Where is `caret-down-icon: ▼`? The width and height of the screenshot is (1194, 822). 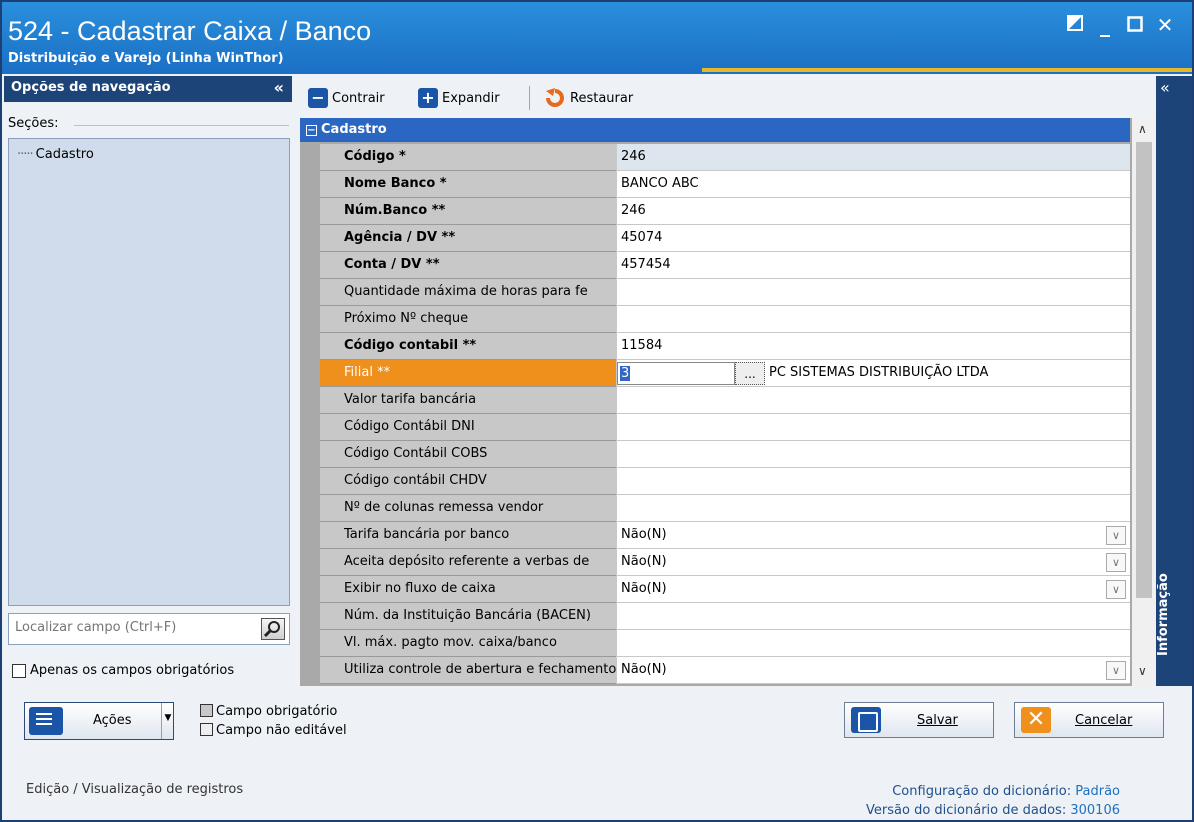 caret-down-icon: ▼ is located at coordinates (167, 721).